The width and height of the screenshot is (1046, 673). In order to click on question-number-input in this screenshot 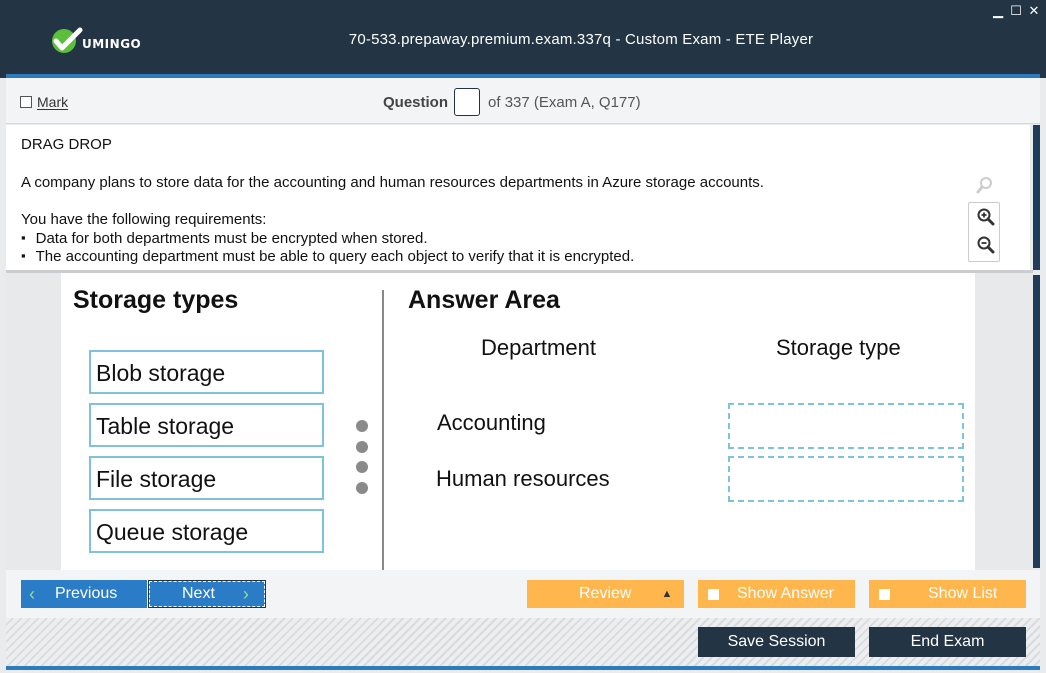, I will do `click(467, 102)`.